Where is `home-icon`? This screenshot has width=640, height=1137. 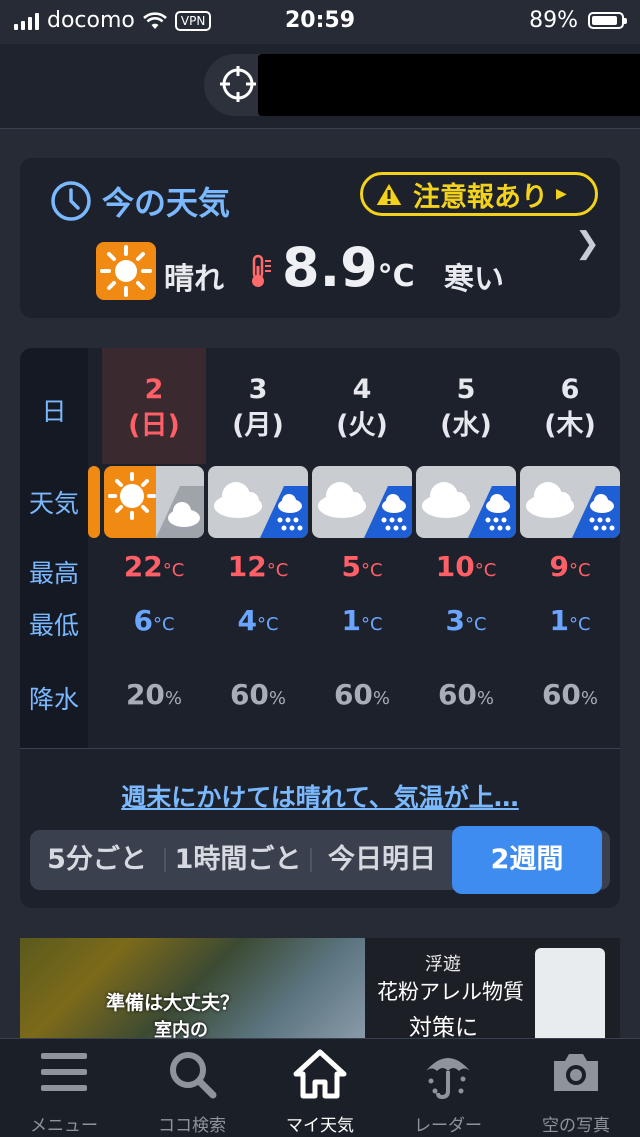
home-icon is located at coordinates (320, 1074).